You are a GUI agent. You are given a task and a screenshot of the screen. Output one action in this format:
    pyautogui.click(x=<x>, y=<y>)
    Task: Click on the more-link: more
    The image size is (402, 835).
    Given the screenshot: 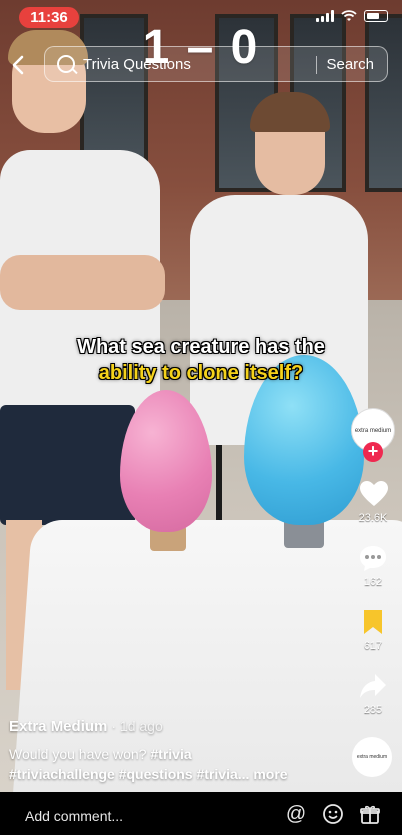 What is the action you would take?
    pyautogui.click(x=270, y=774)
    